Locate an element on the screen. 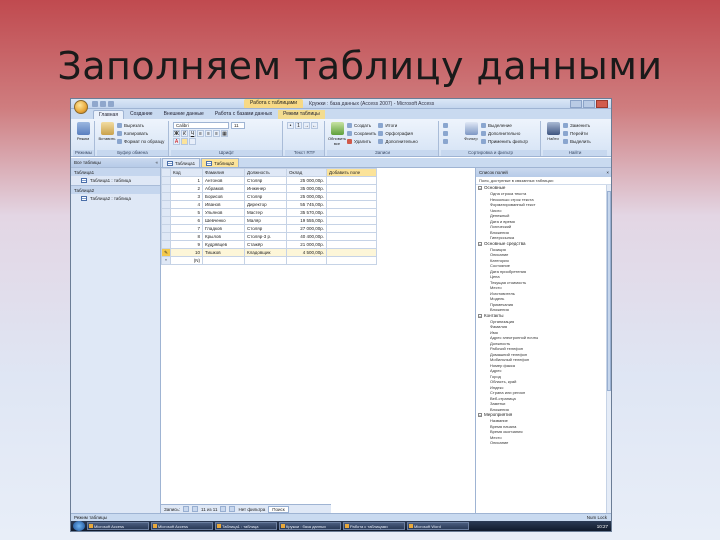  tab-create: Создание is located at coordinates (141, 114).